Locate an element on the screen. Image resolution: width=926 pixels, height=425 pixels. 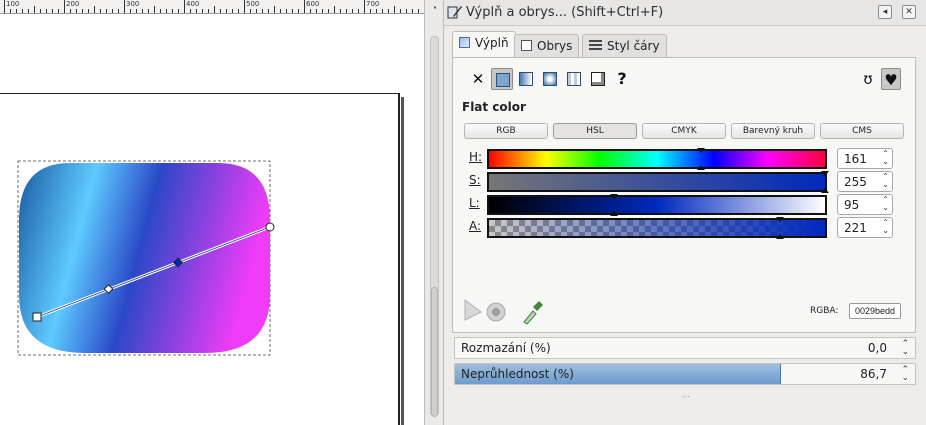
drawing-svg is located at coordinates (146, 258).